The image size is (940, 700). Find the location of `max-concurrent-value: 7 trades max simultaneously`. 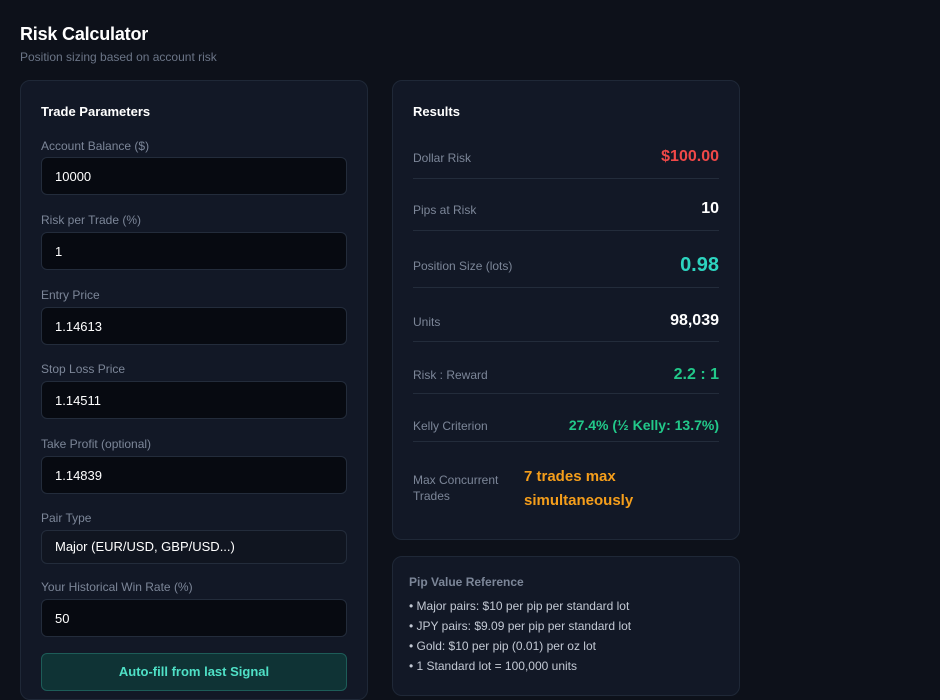

max-concurrent-value: 7 trades max simultaneously is located at coordinates (579, 488).